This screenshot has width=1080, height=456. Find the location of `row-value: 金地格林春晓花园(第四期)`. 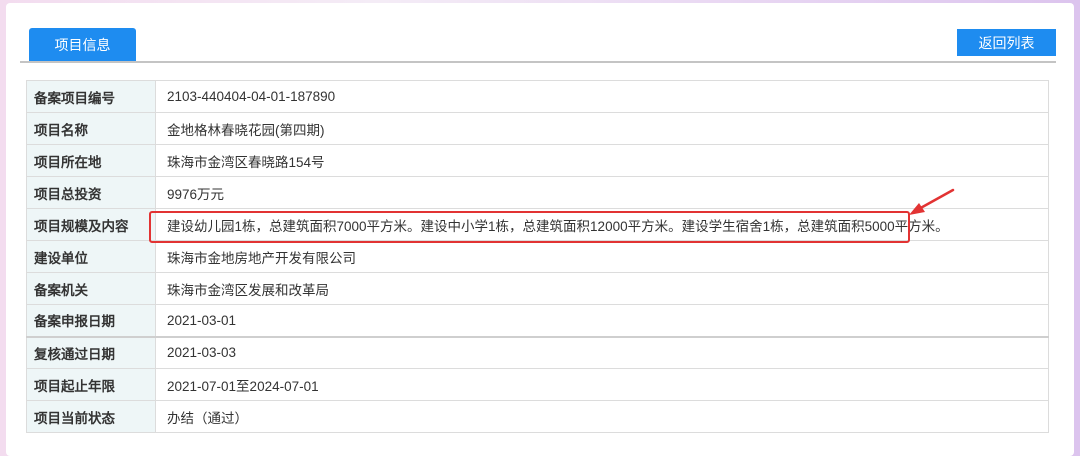

row-value: 金地格林春晓花园(第四期) is located at coordinates (602, 128).